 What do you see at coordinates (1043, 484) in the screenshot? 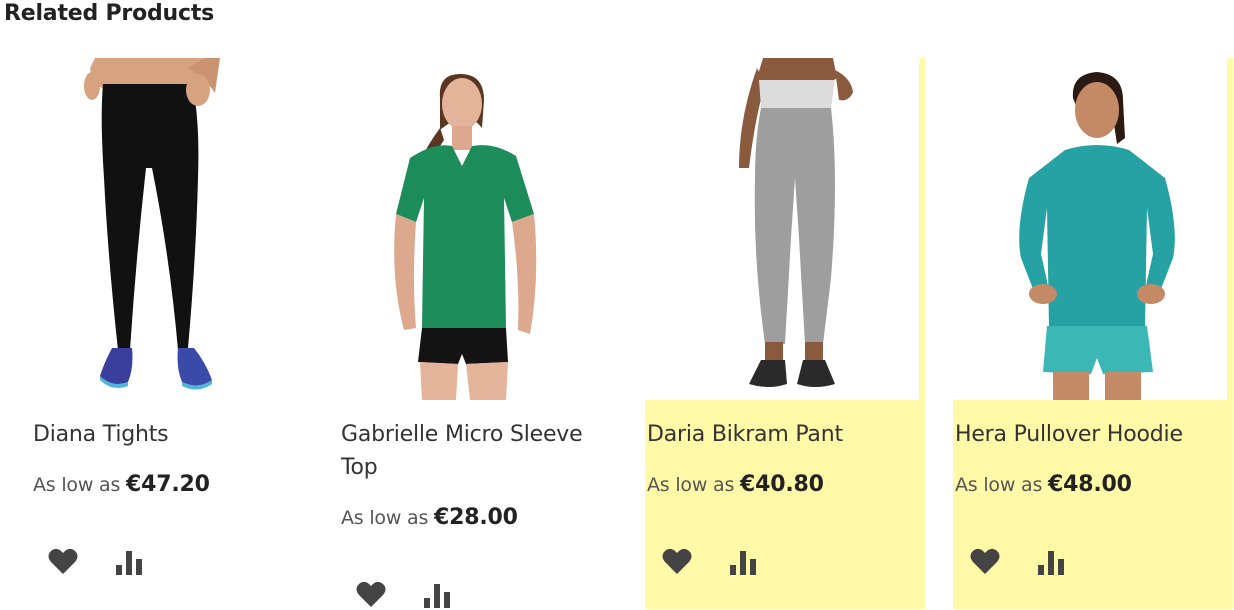
I see `product-price: As low as €48.00` at bounding box center [1043, 484].